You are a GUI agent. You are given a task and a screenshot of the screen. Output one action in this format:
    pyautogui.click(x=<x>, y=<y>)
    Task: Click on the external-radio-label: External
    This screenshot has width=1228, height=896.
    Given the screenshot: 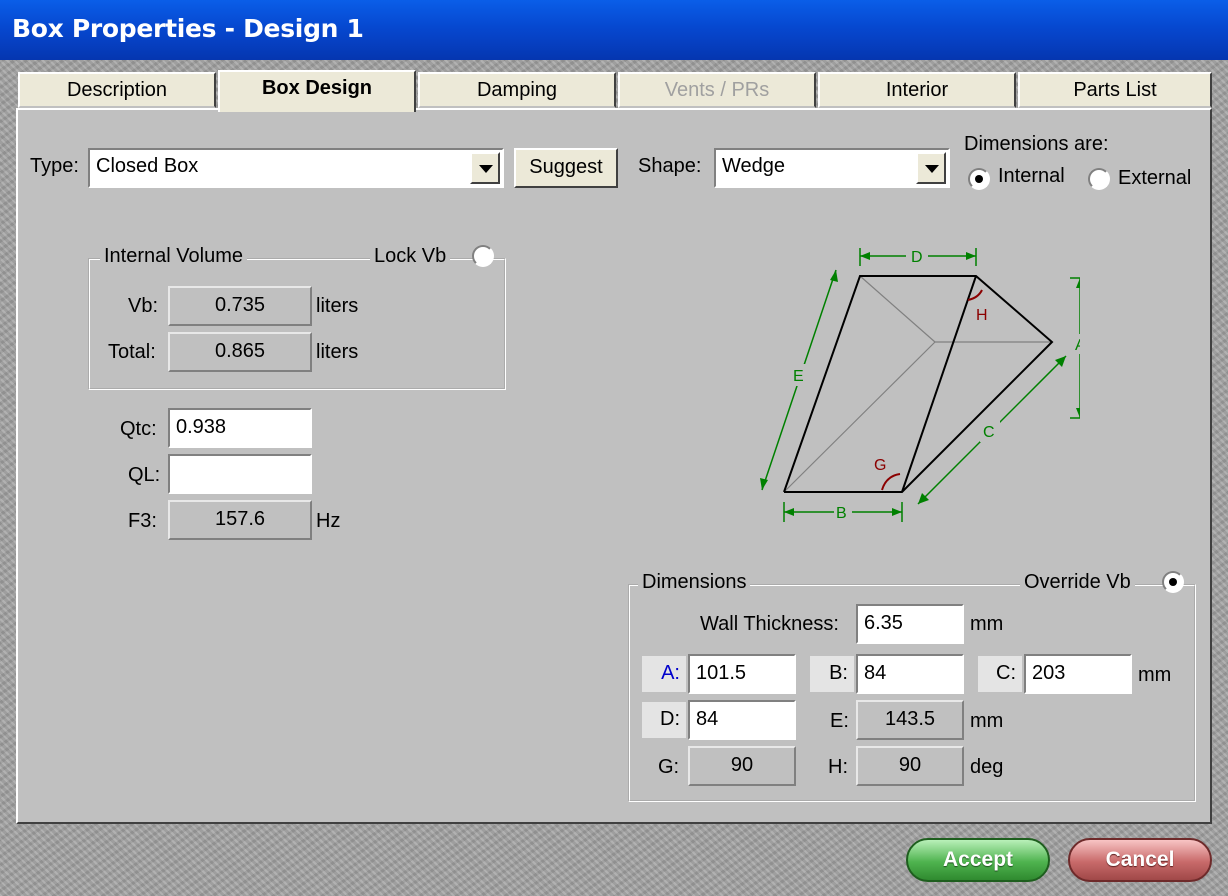 What is the action you would take?
    pyautogui.click(x=1154, y=178)
    